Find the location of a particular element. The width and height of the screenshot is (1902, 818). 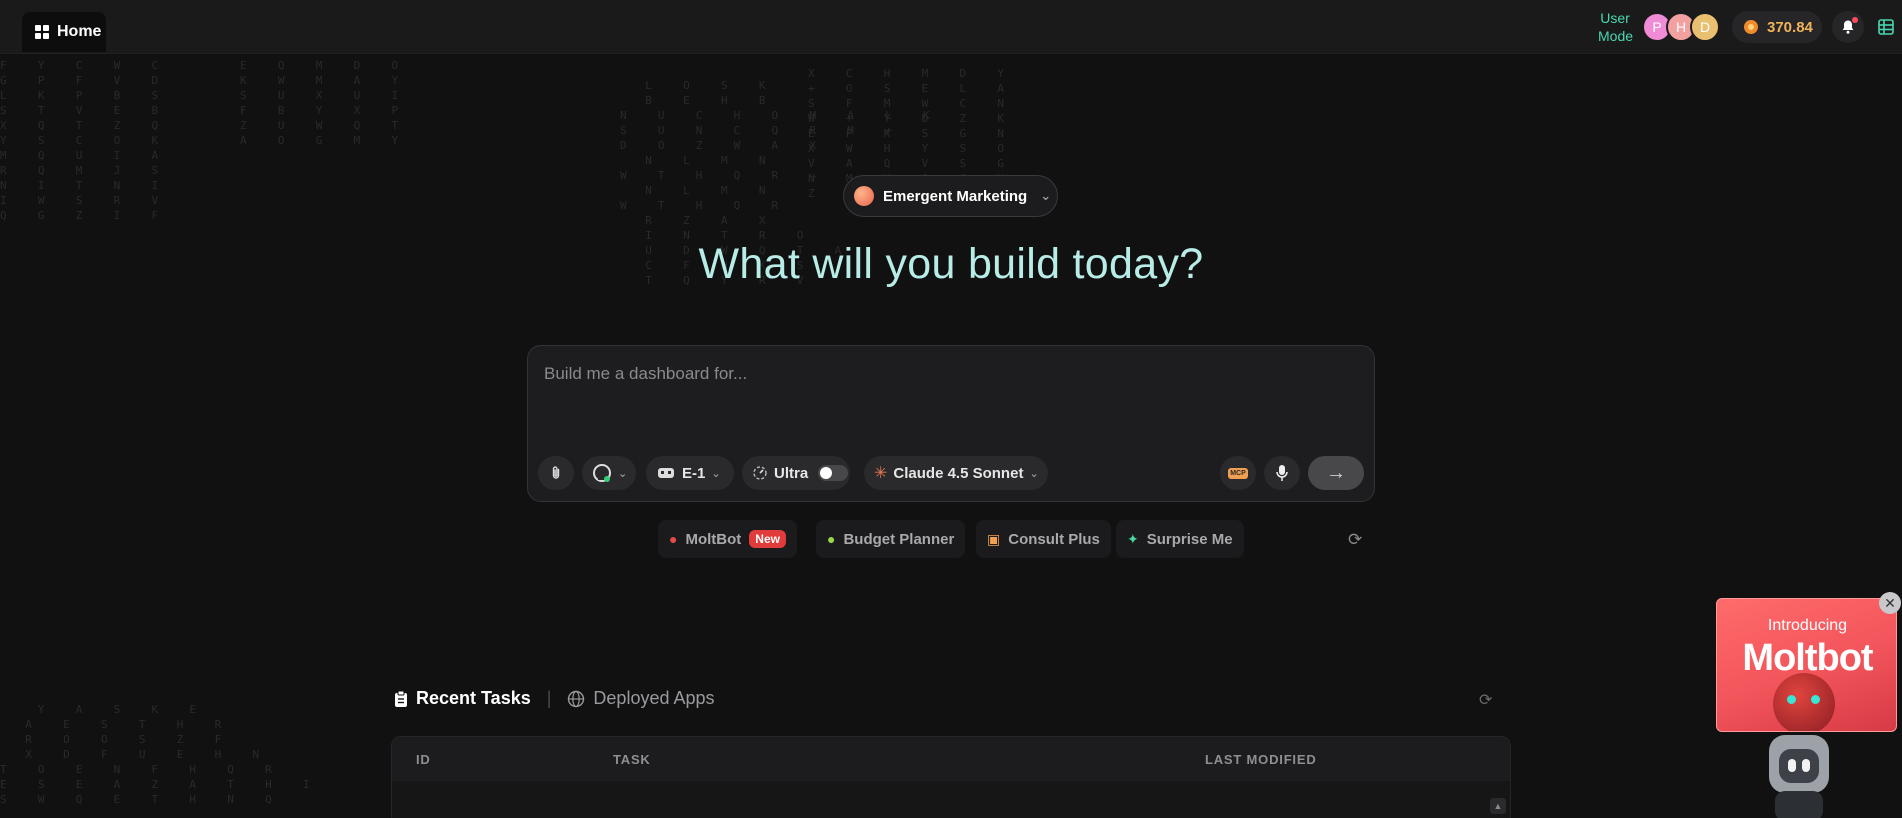

claude-icon: ✳ is located at coordinates (881, 473).